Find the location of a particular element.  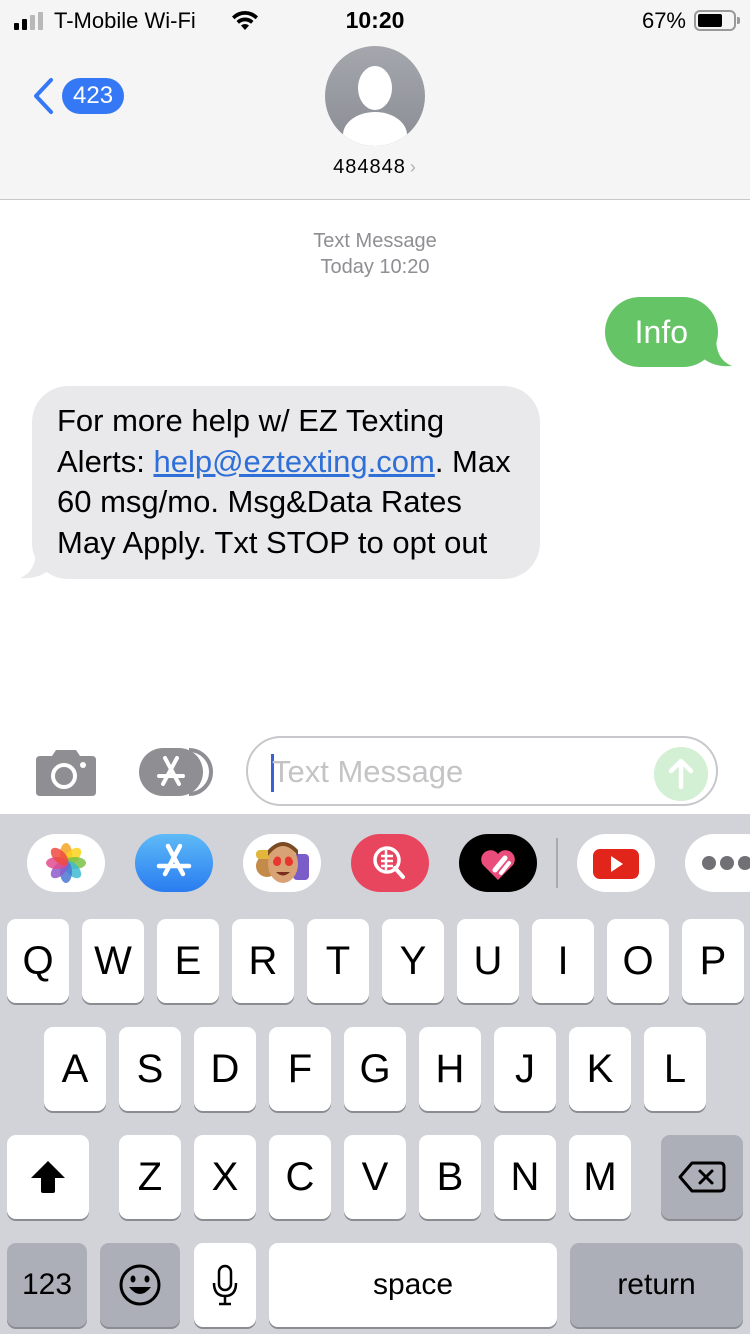

youtube-icon is located at coordinates (616, 864).